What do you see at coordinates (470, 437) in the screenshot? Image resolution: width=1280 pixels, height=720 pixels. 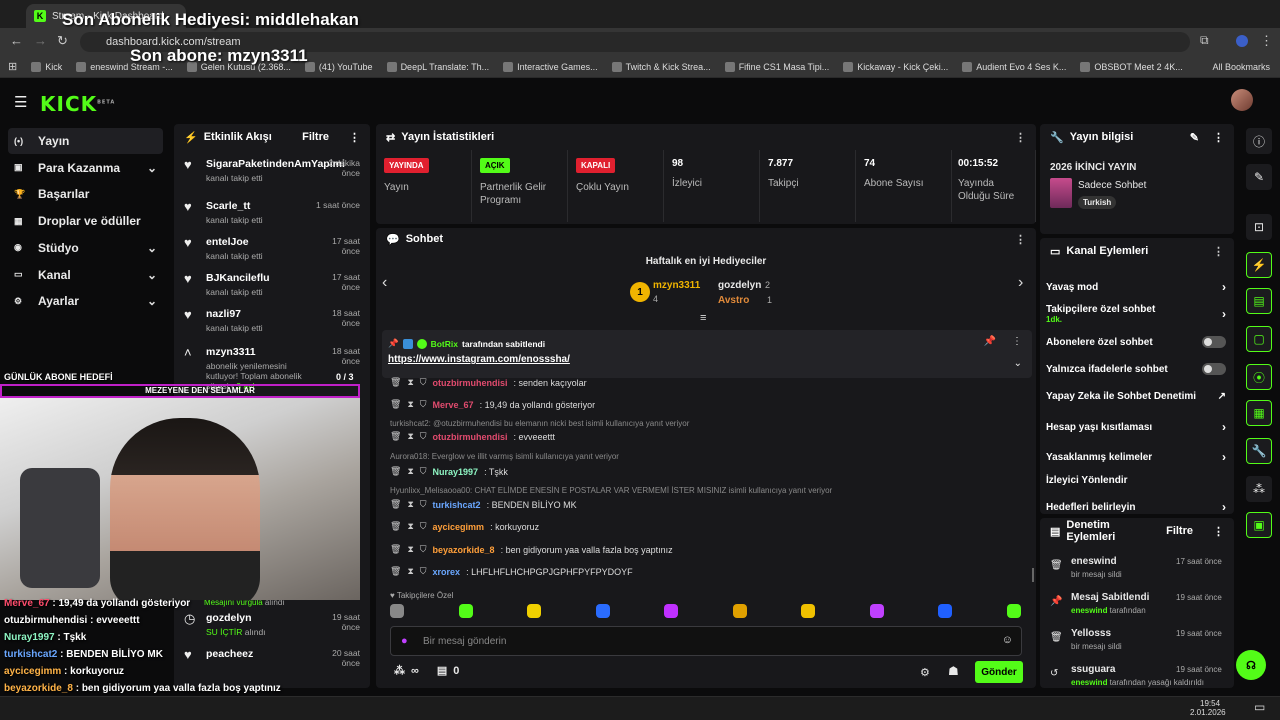 I see `chat-username: otuzbirmuhendisi` at bounding box center [470, 437].